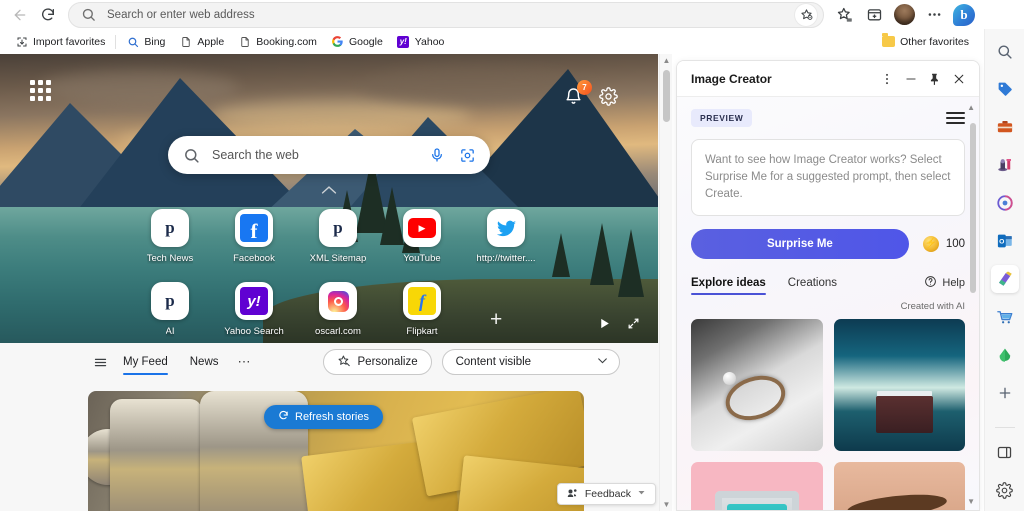 This screenshot has width=1024, height=511. What do you see at coordinates (955, 244) in the screenshot?
I see `boost-credits-value: 100` at bounding box center [955, 244].